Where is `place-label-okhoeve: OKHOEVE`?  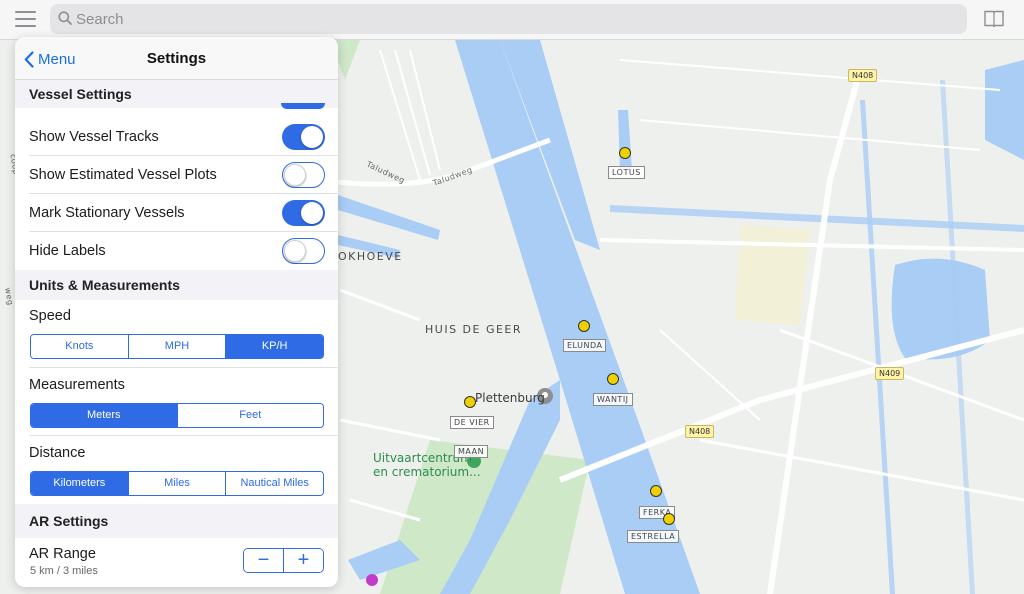 place-label-okhoeve: OKHOEVE is located at coordinates (370, 256).